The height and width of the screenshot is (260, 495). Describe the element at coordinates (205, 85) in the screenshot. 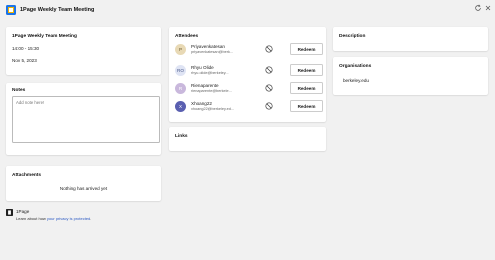

I see `attendee-name: Rienaparente` at that location.